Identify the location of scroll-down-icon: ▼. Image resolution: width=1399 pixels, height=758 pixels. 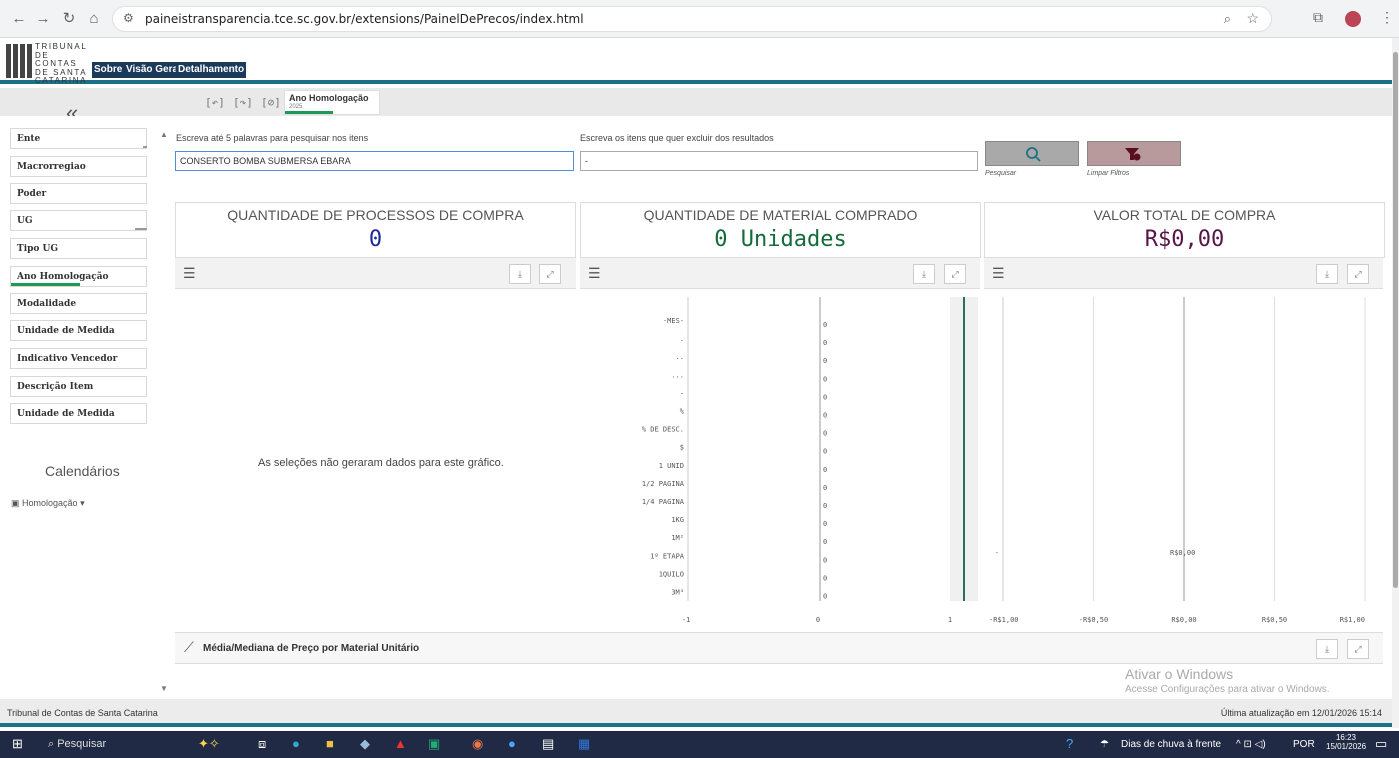
(164, 688).